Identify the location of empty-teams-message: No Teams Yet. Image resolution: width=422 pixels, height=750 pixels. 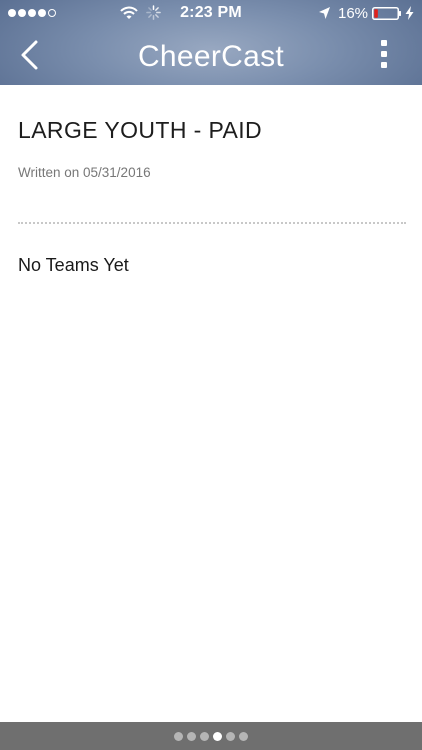
(73, 265).